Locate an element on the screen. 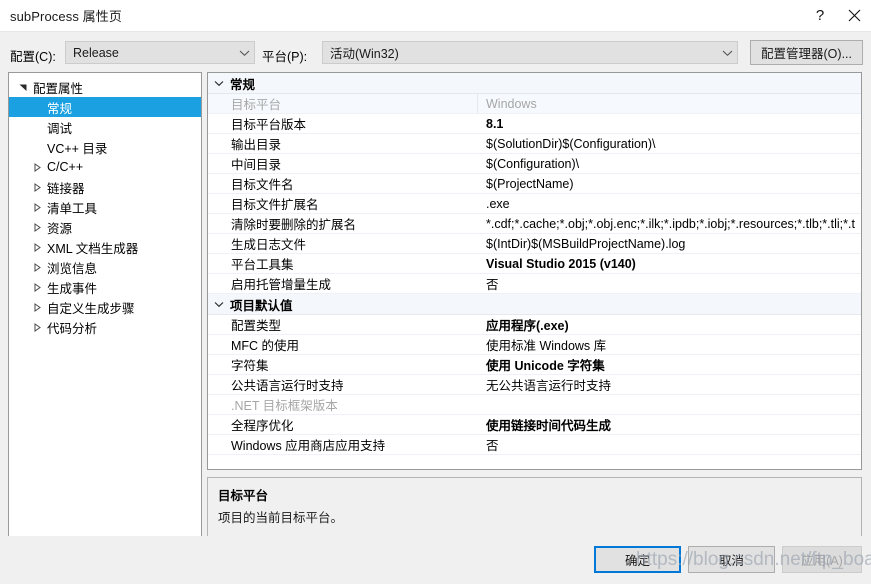 This screenshot has width=871, height=584. property-row: Windows 应用商店应用支持 否 is located at coordinates (534, 445).